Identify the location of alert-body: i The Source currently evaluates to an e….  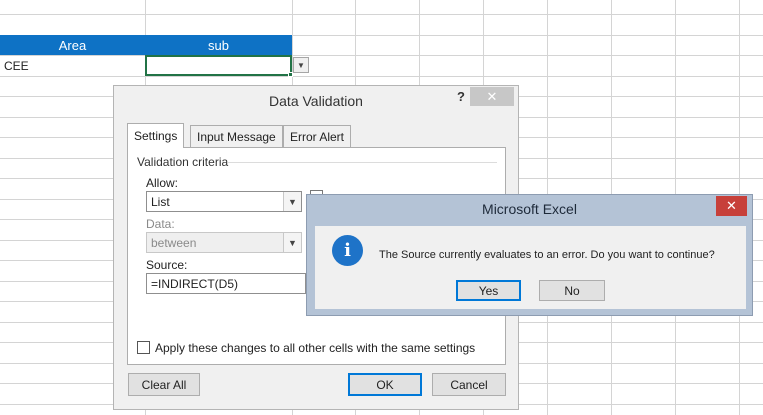
(530, 267).